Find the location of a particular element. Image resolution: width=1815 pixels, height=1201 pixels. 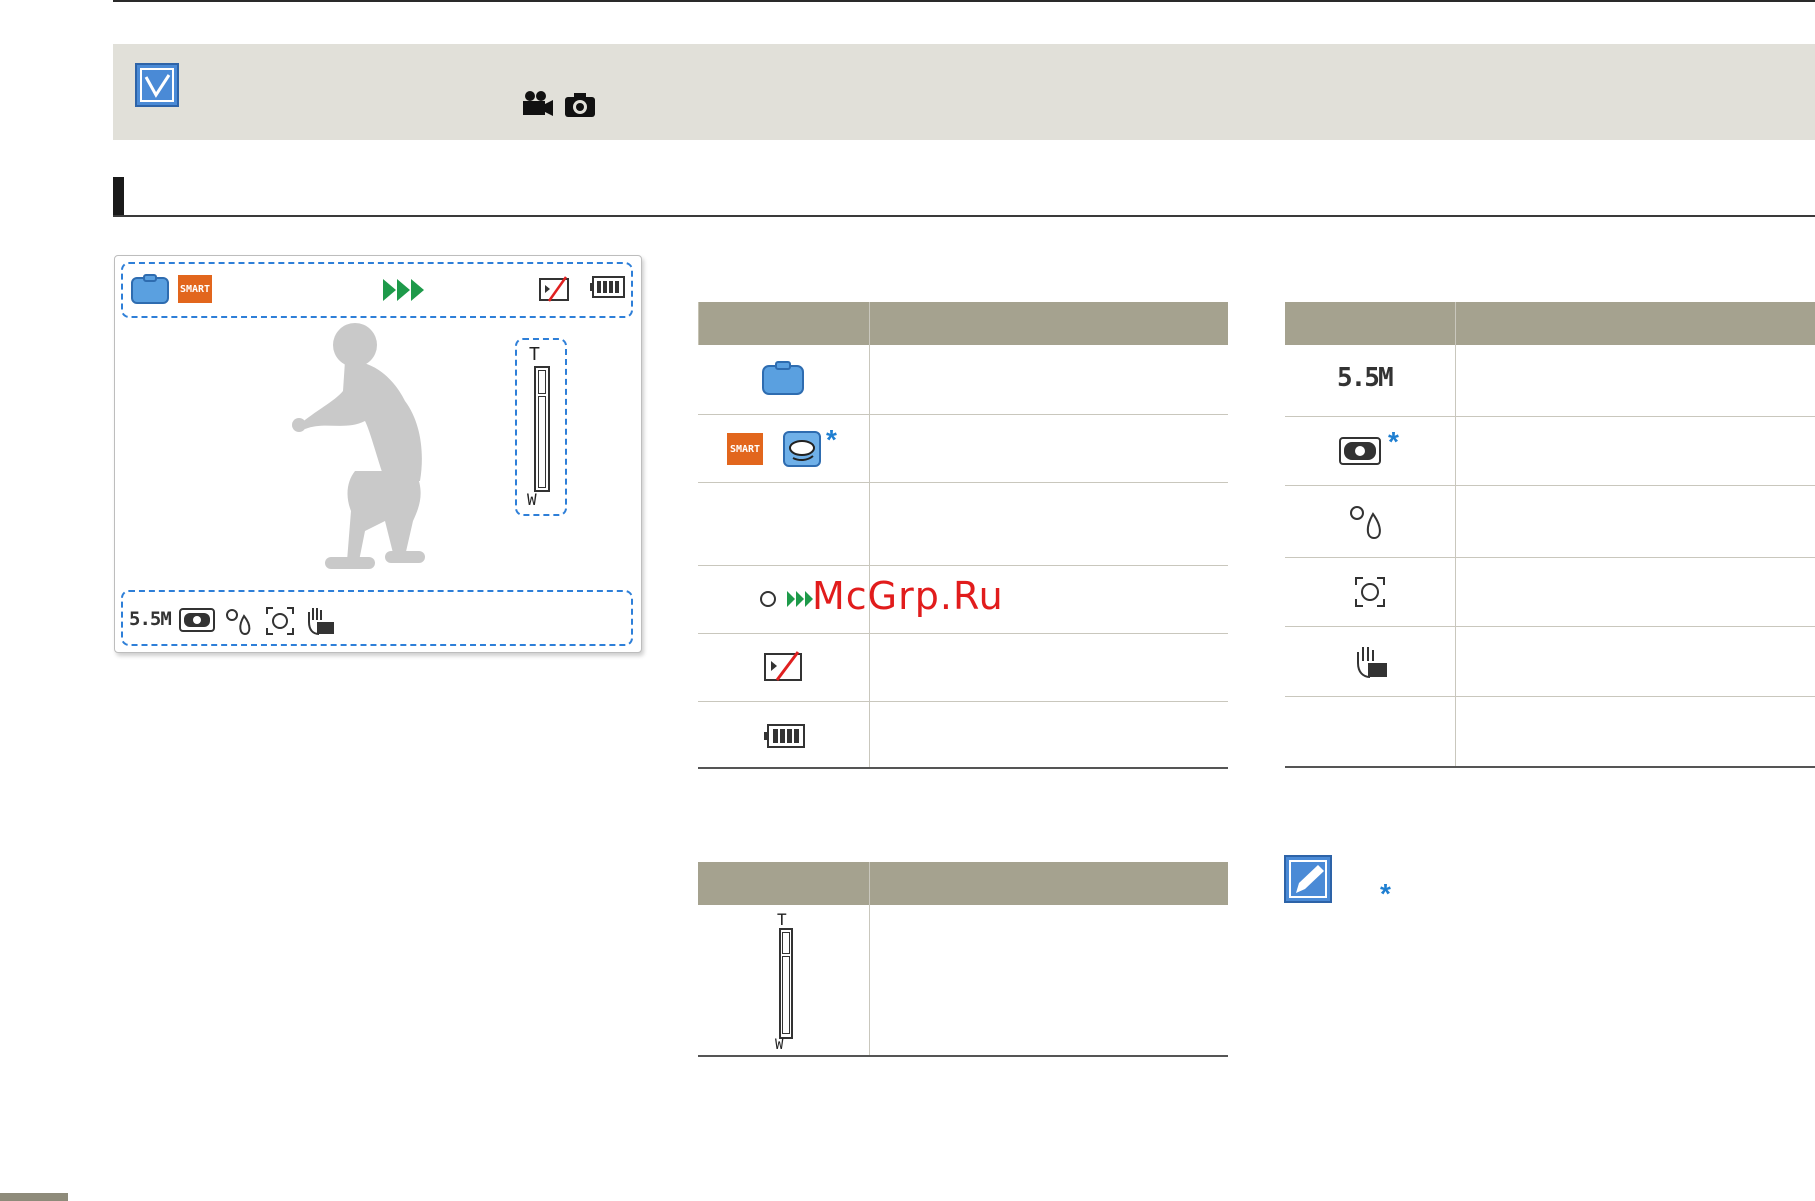

zoom-bar is located at coordinates (542, 429).